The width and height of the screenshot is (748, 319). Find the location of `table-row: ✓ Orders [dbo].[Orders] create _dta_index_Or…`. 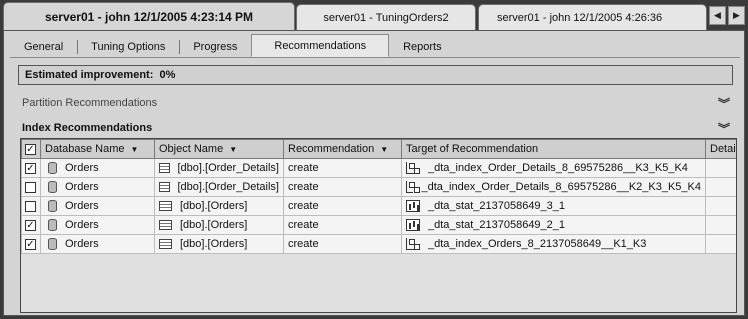

table-row: ✓ Orders [dbo].[Orders] create _dta_index_Or… is located at coordinates (378, 244).